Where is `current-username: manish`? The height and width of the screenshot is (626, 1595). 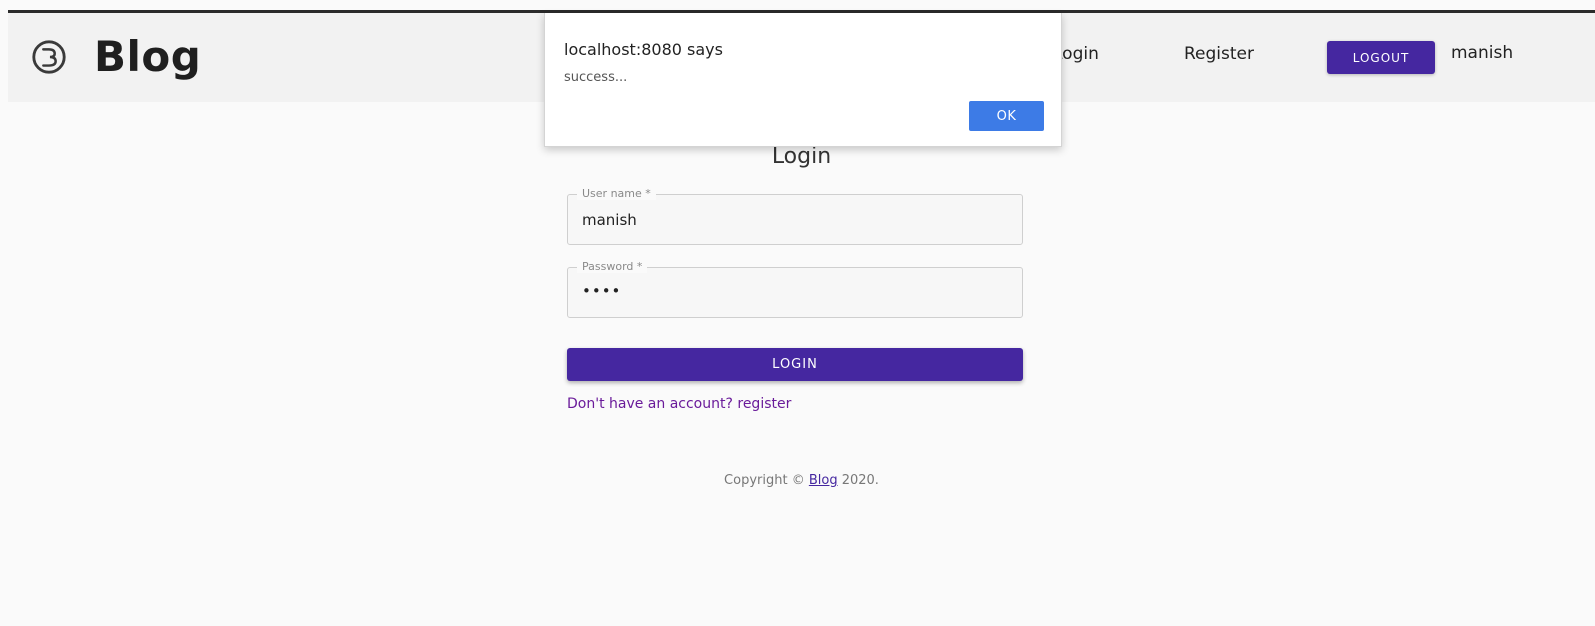
current-username: manish is located at coordinates (1482, 53).